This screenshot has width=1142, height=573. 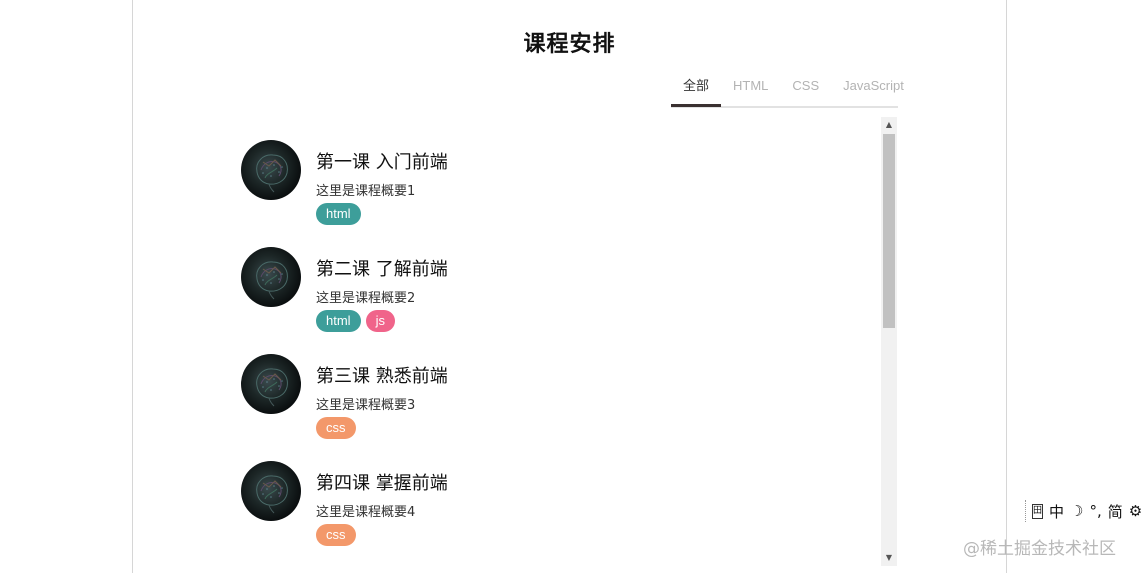 I want to click on course-title: 第二课 了解前端, so click(x=382, y=269).